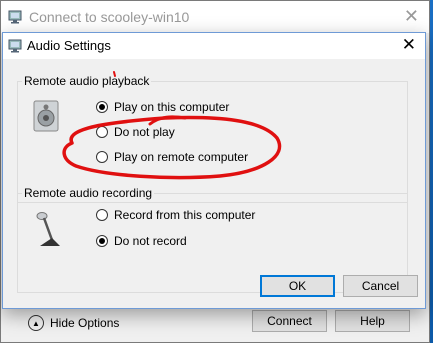 This screenshot has width=433, height=343. I want to click on cancel-button: Cancel, so click(380, 286).